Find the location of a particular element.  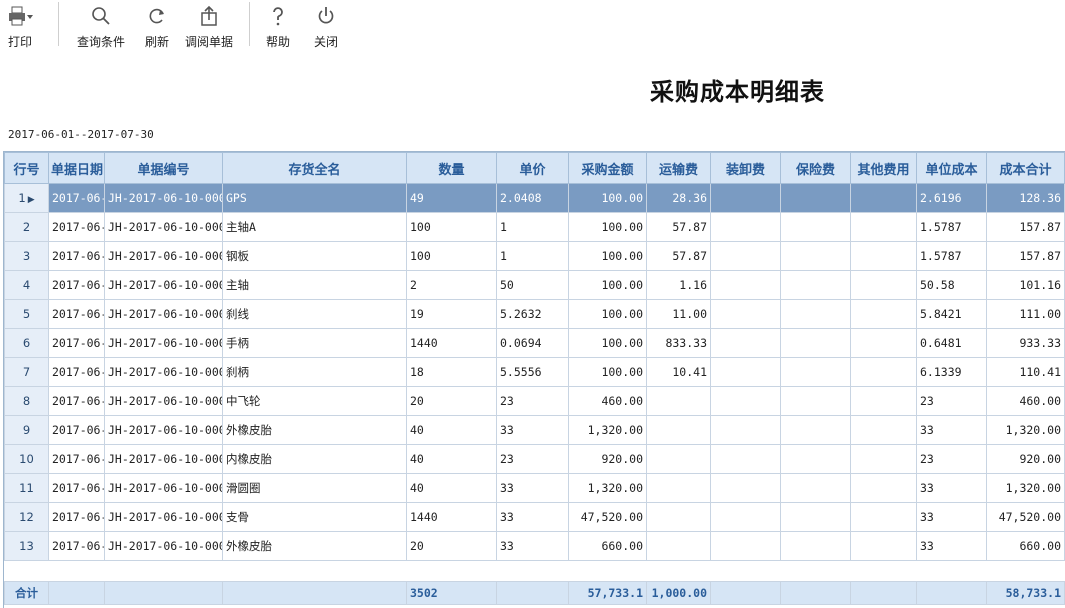

row-number: 8 is located at coordinates (26, 401).